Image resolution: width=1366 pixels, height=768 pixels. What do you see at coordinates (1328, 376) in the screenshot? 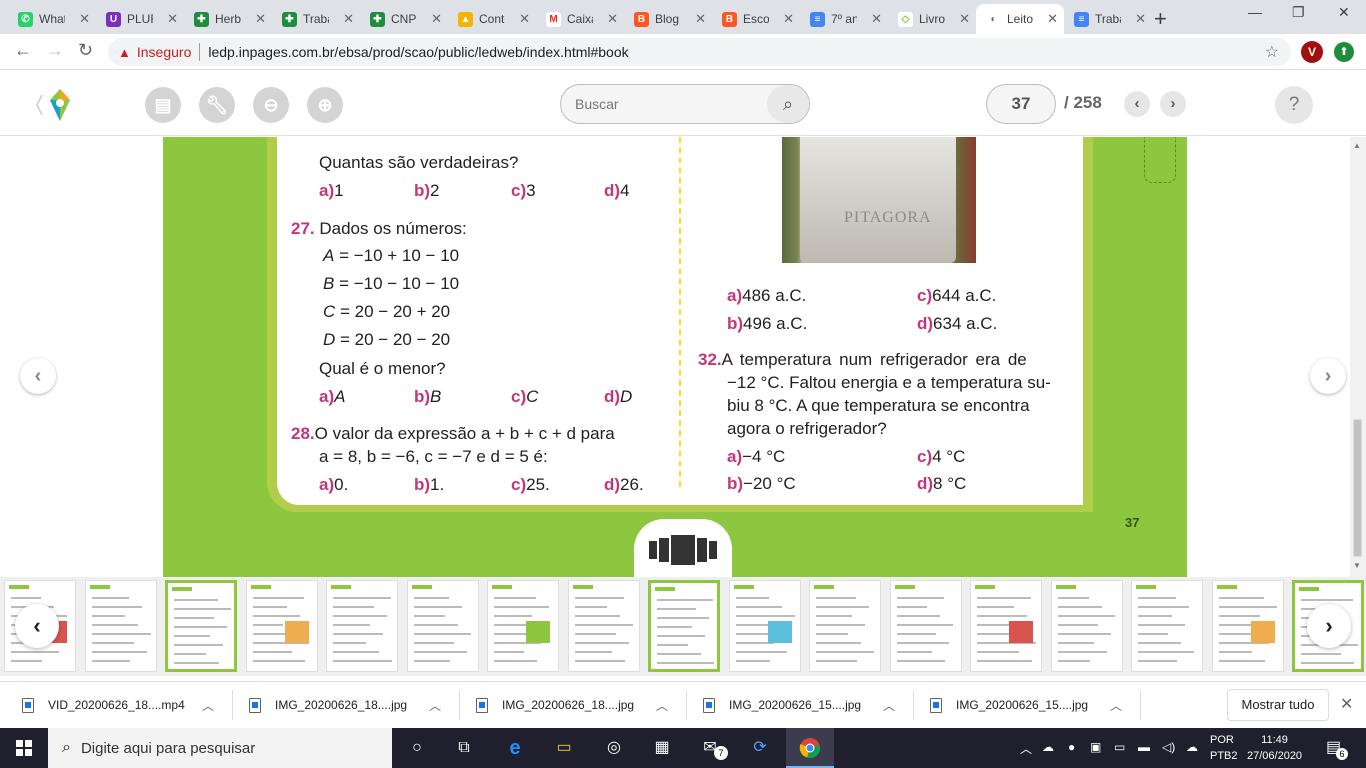
I see `next-page-arrow-icon: ›` at bounding box center [1328, 376].